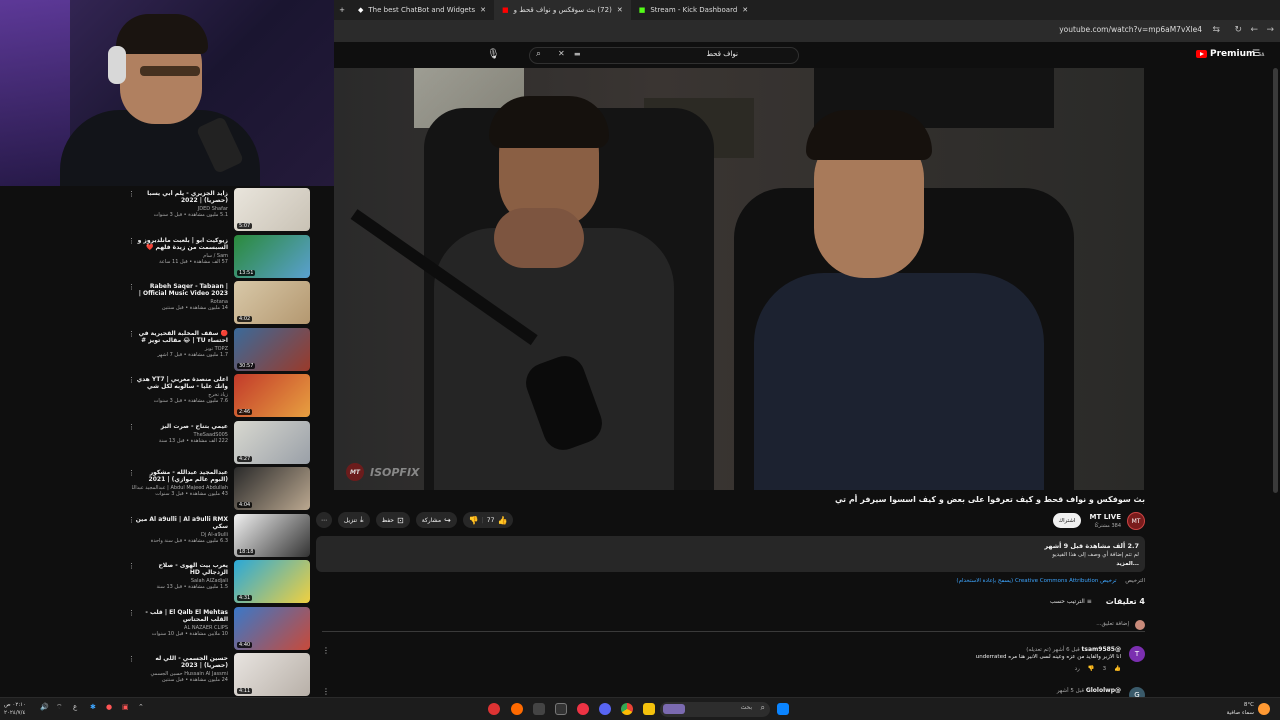 This screenshot has width=1280, height=720. I want to click on bluetooth-icon: ✱, so click(93, 707).